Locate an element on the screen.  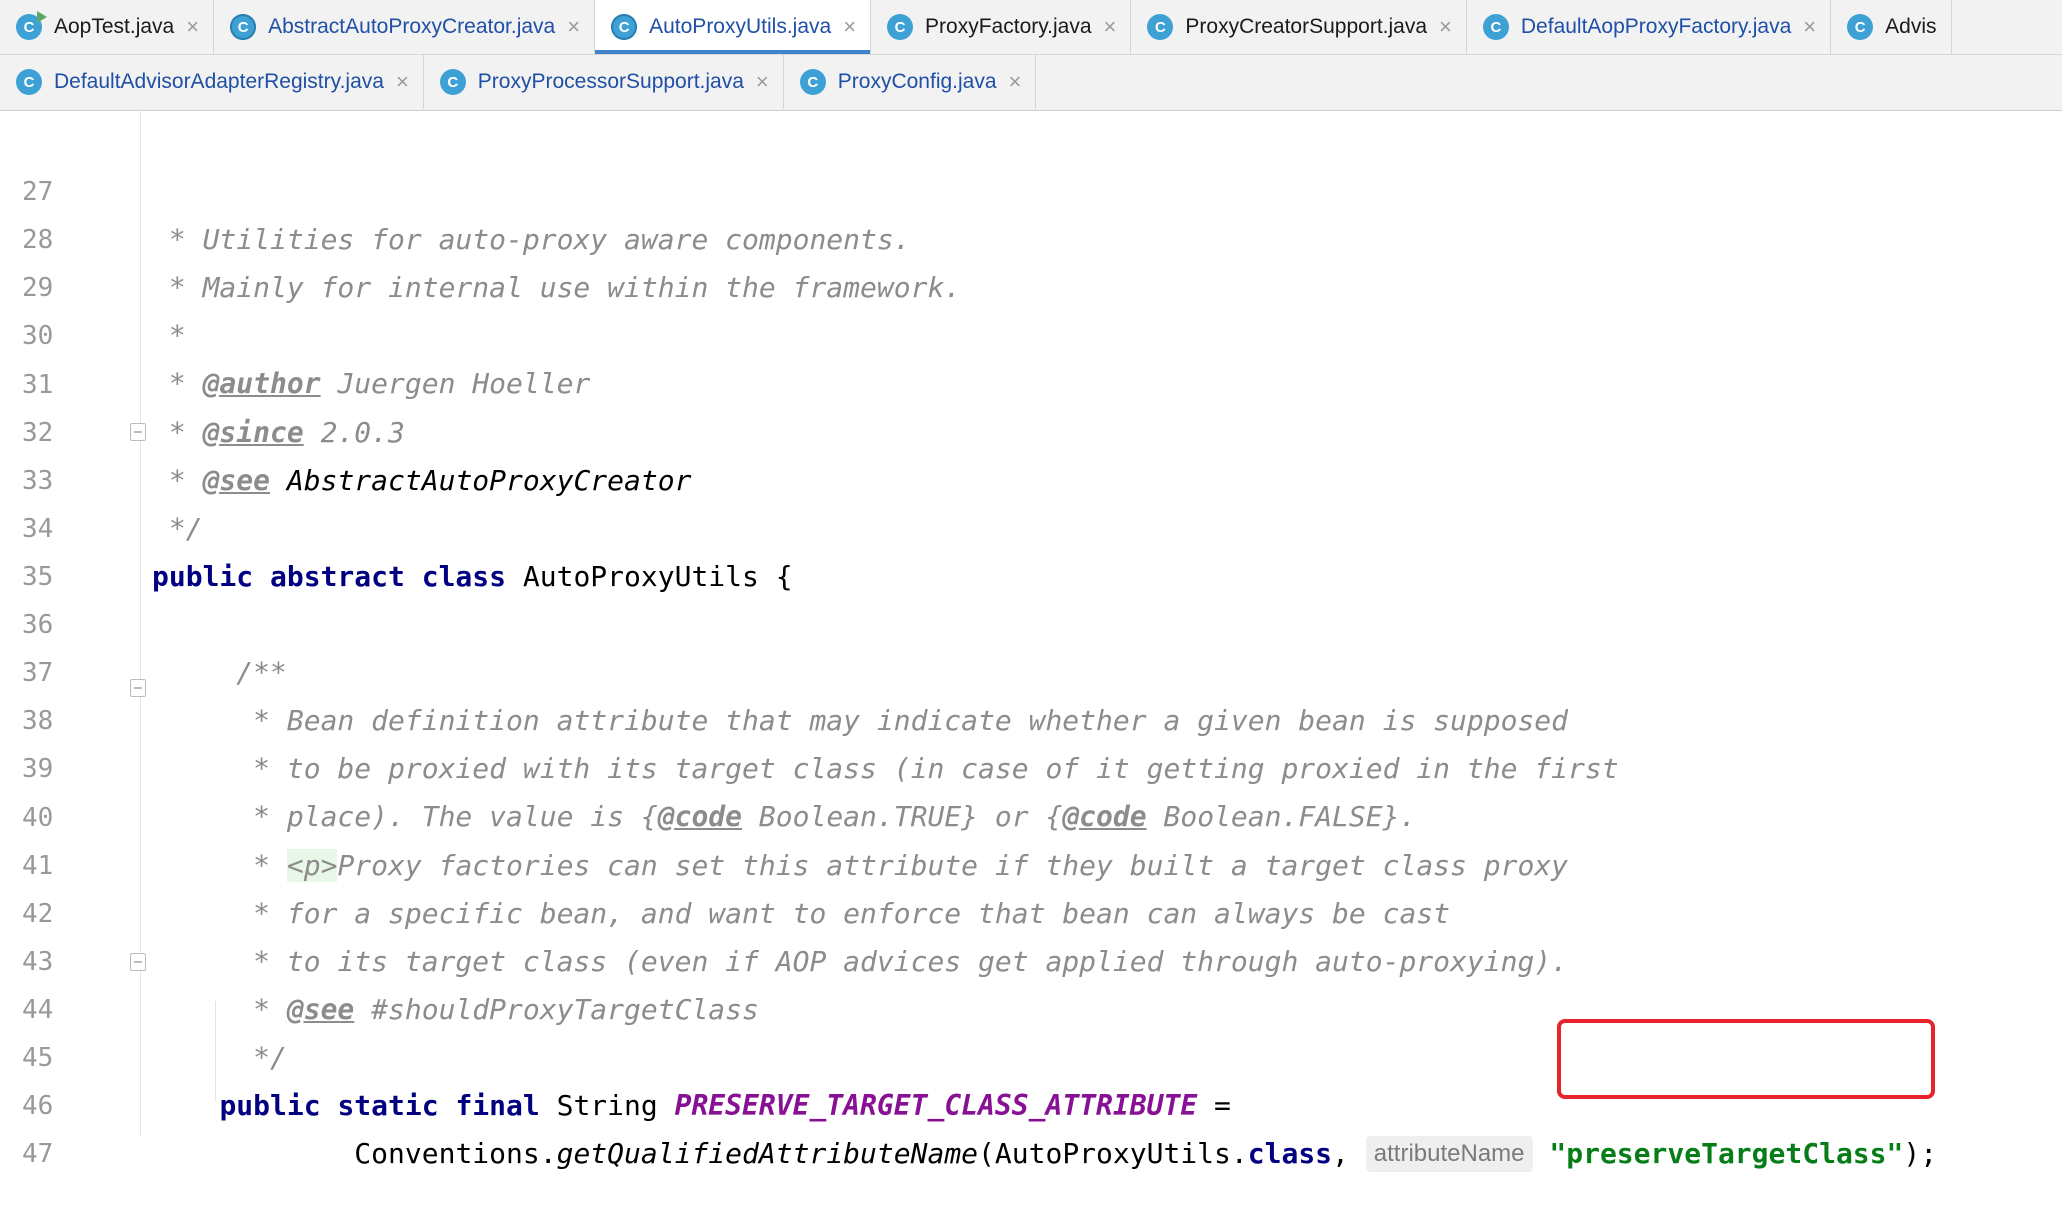
tab-abstract-auto-proxy-creator: C AbstractAutoProxyCreator.java × is located at coordinates (405, 27).